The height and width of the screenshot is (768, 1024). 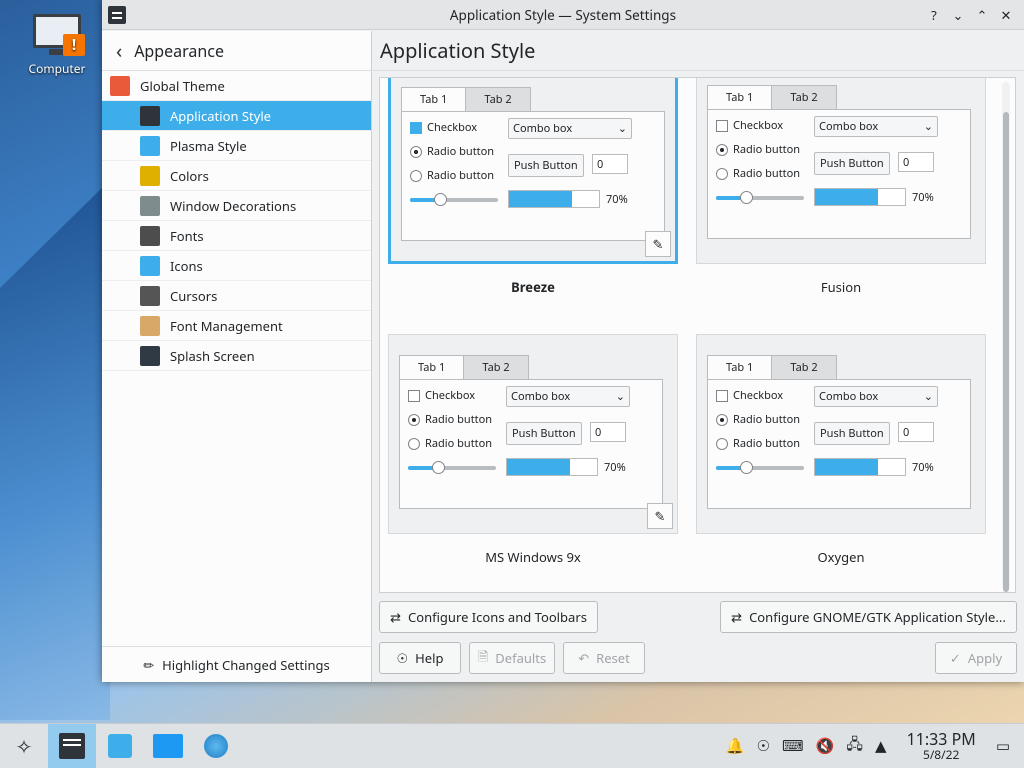 What do you see at coordinates (221, 115) in the screenshot?
I see `sidebar-item-label: Application Style` at bounding box center [221, 115].